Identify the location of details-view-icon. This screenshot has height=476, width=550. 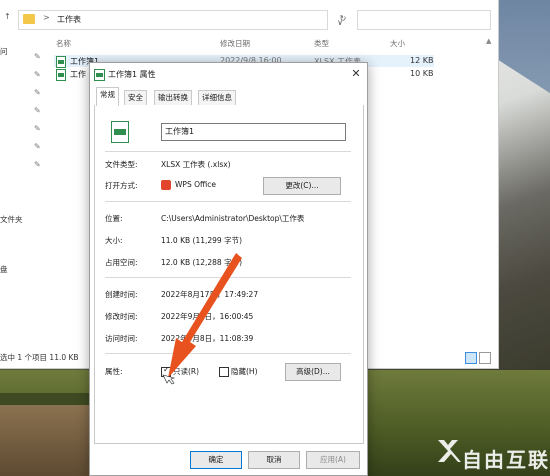
(471, 358).